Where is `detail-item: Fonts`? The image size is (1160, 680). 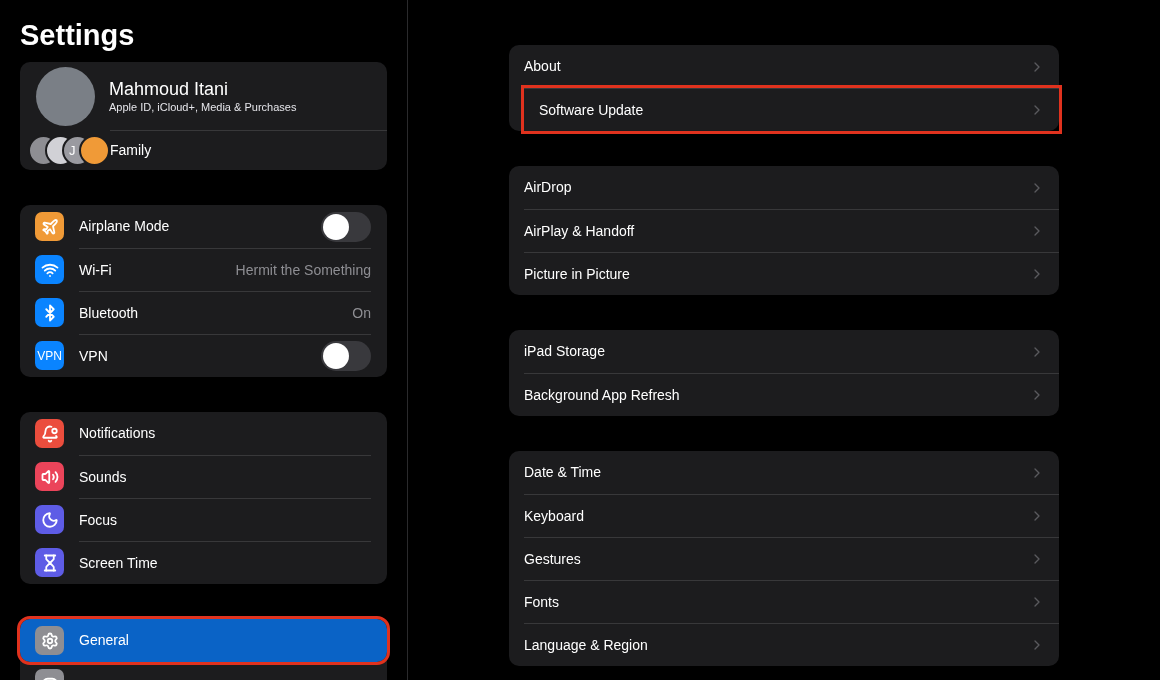
detail-item: Fonts is located at coordinates (791, 601).